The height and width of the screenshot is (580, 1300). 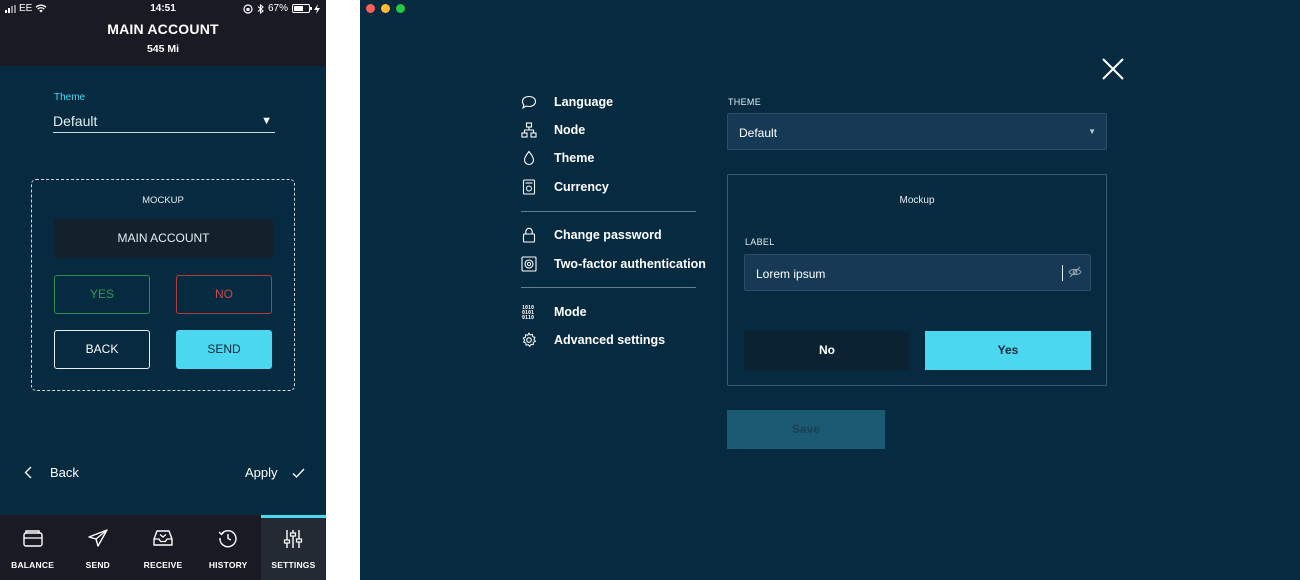 I want to click on mockup-title: MOCKUP, so click(x=163, y=200).